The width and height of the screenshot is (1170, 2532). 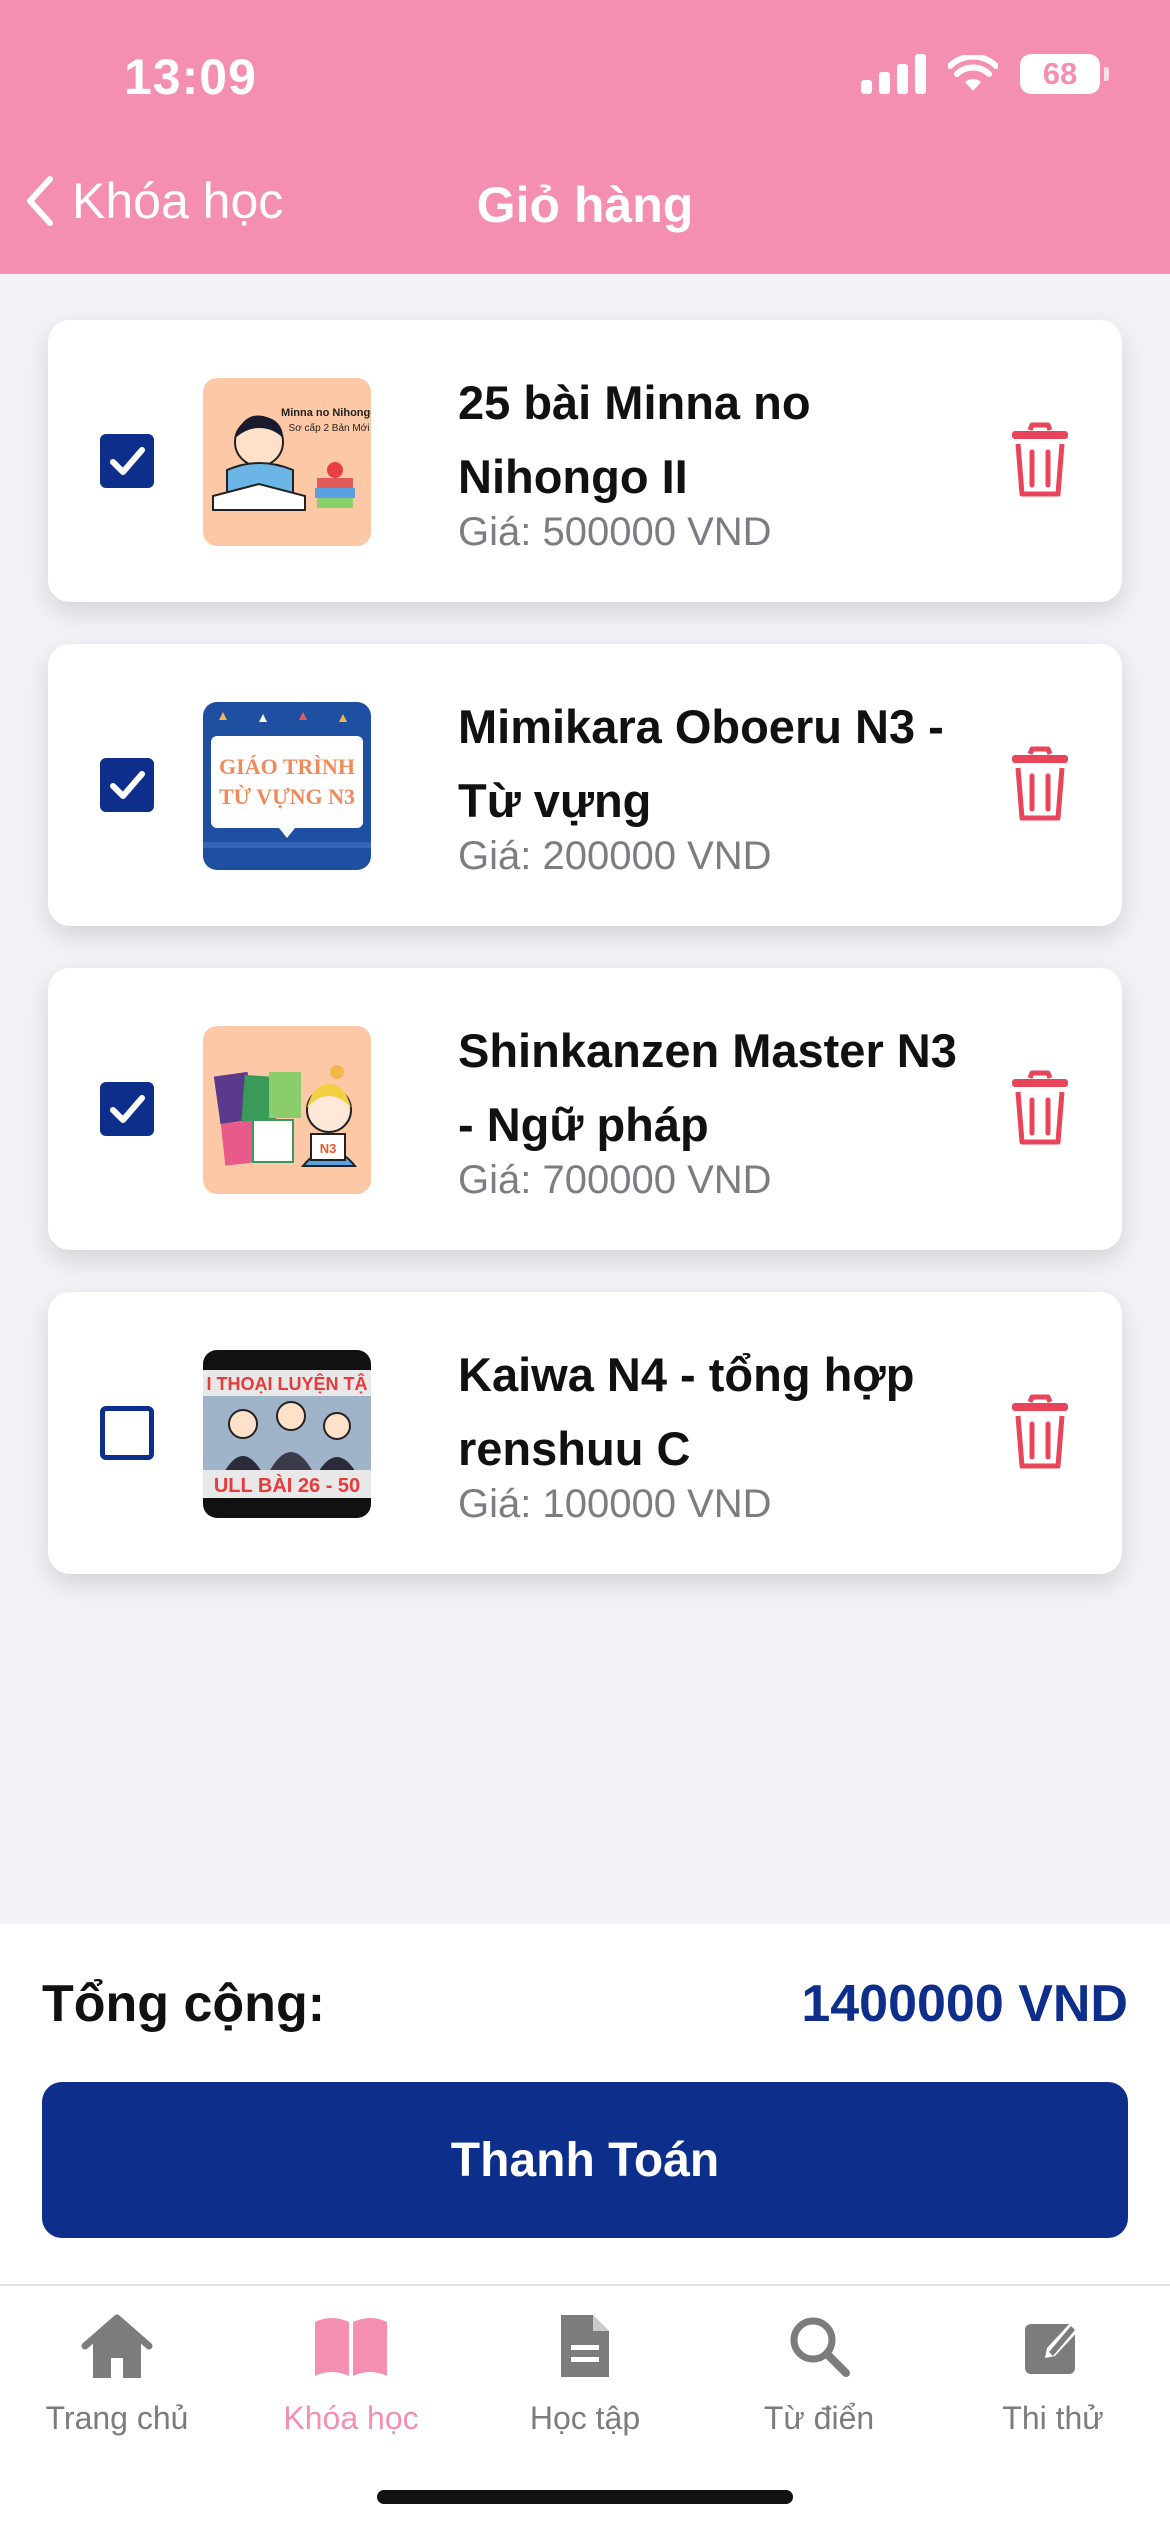 What do you see at coordinates (326, 413) in the screenshot?
I see `thumb-text: Minna no Nihongo` at bounding box center [326, 413].